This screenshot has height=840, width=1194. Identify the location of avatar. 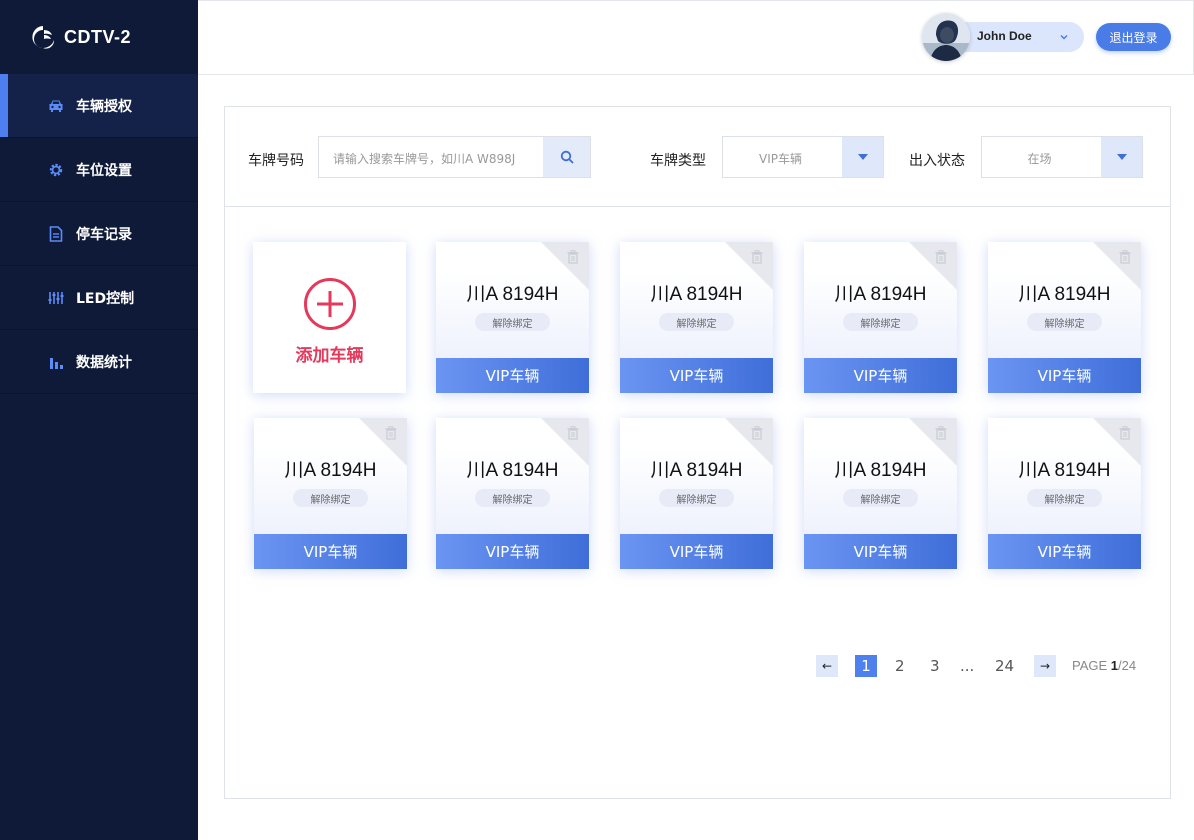
(946, 37).